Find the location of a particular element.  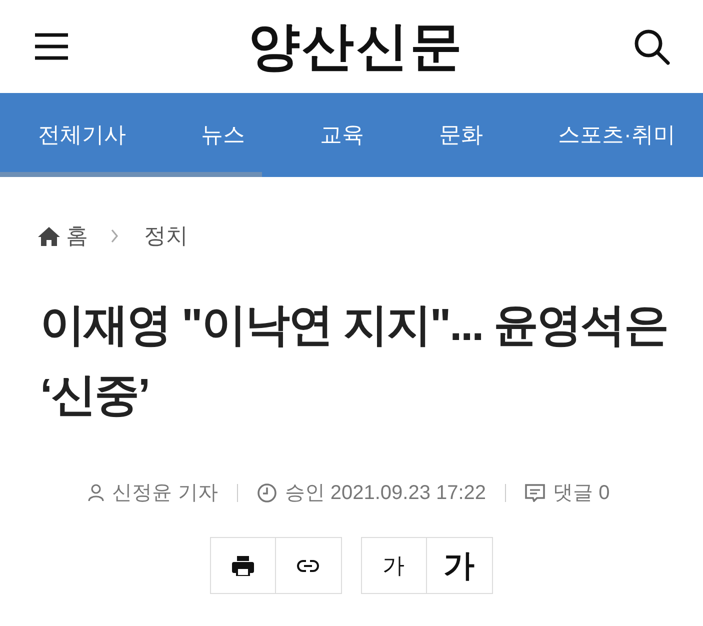

link-icon is located at coordinates (308, 566).